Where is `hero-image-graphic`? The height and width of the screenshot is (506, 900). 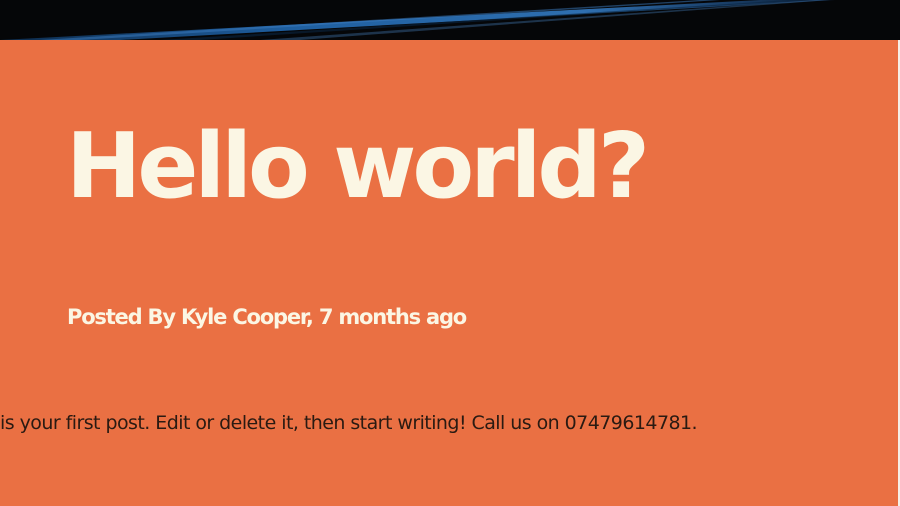 hero-image-graphic is located at coordinates (450, 20).